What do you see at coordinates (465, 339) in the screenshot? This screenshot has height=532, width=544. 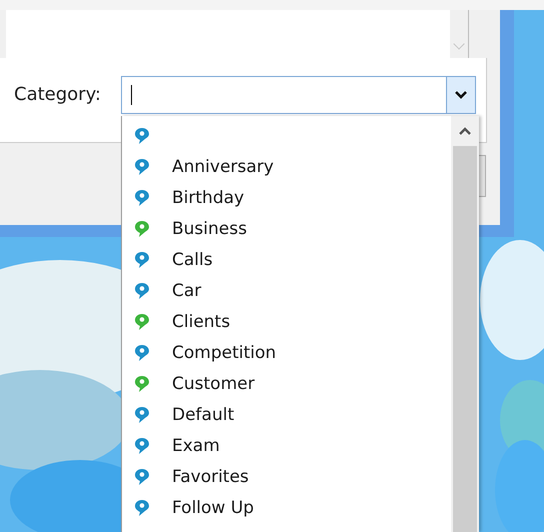 I see `scrollbar-thumb` at bounding box center [465, 339].